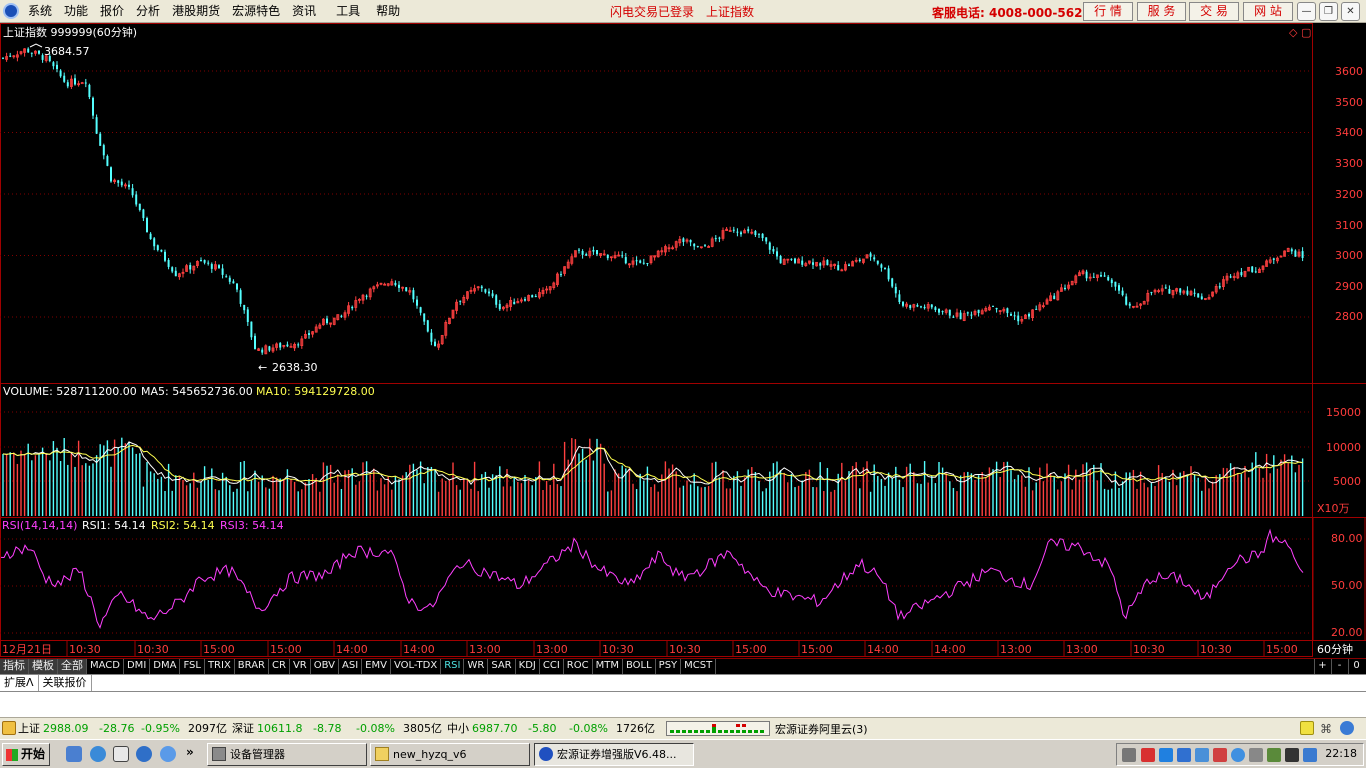  Describe the element at coordinates (817, 649) in the screenshot. I see `time-tick: 15:00` at that location.